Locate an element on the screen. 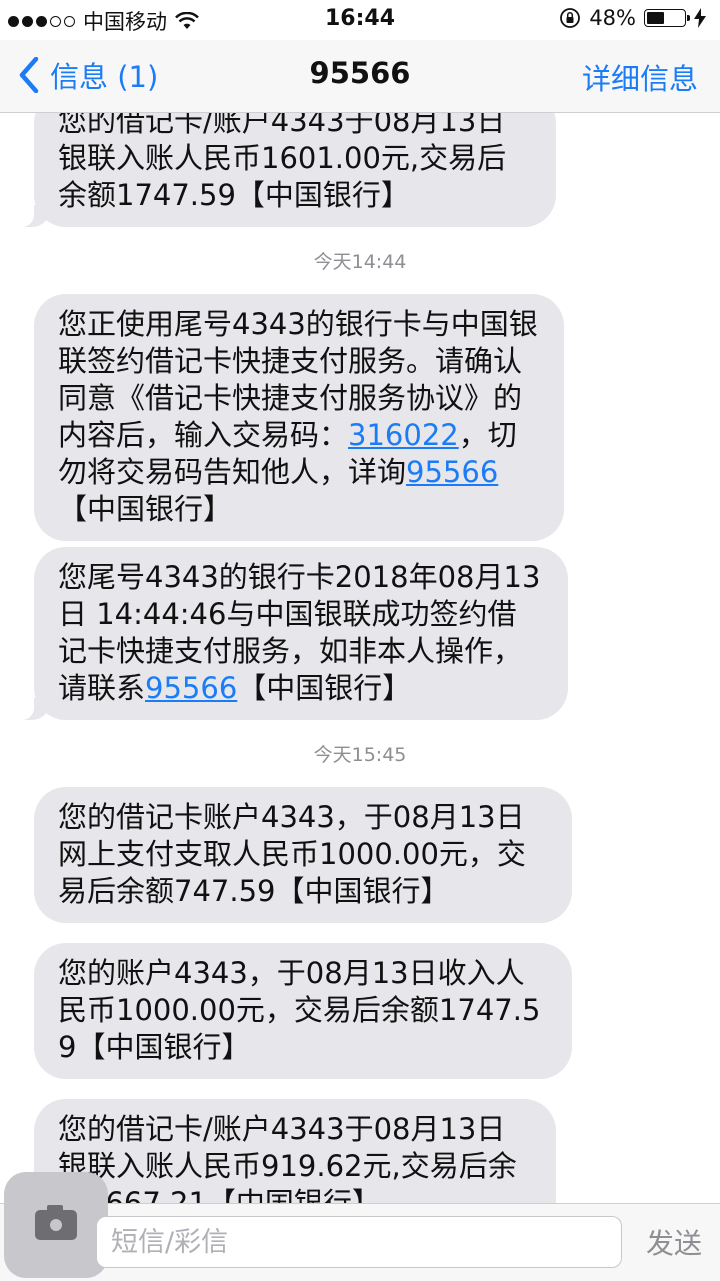 This screenshot has width=720, height=1281. camera-button is located at coordinates (56, 1225).